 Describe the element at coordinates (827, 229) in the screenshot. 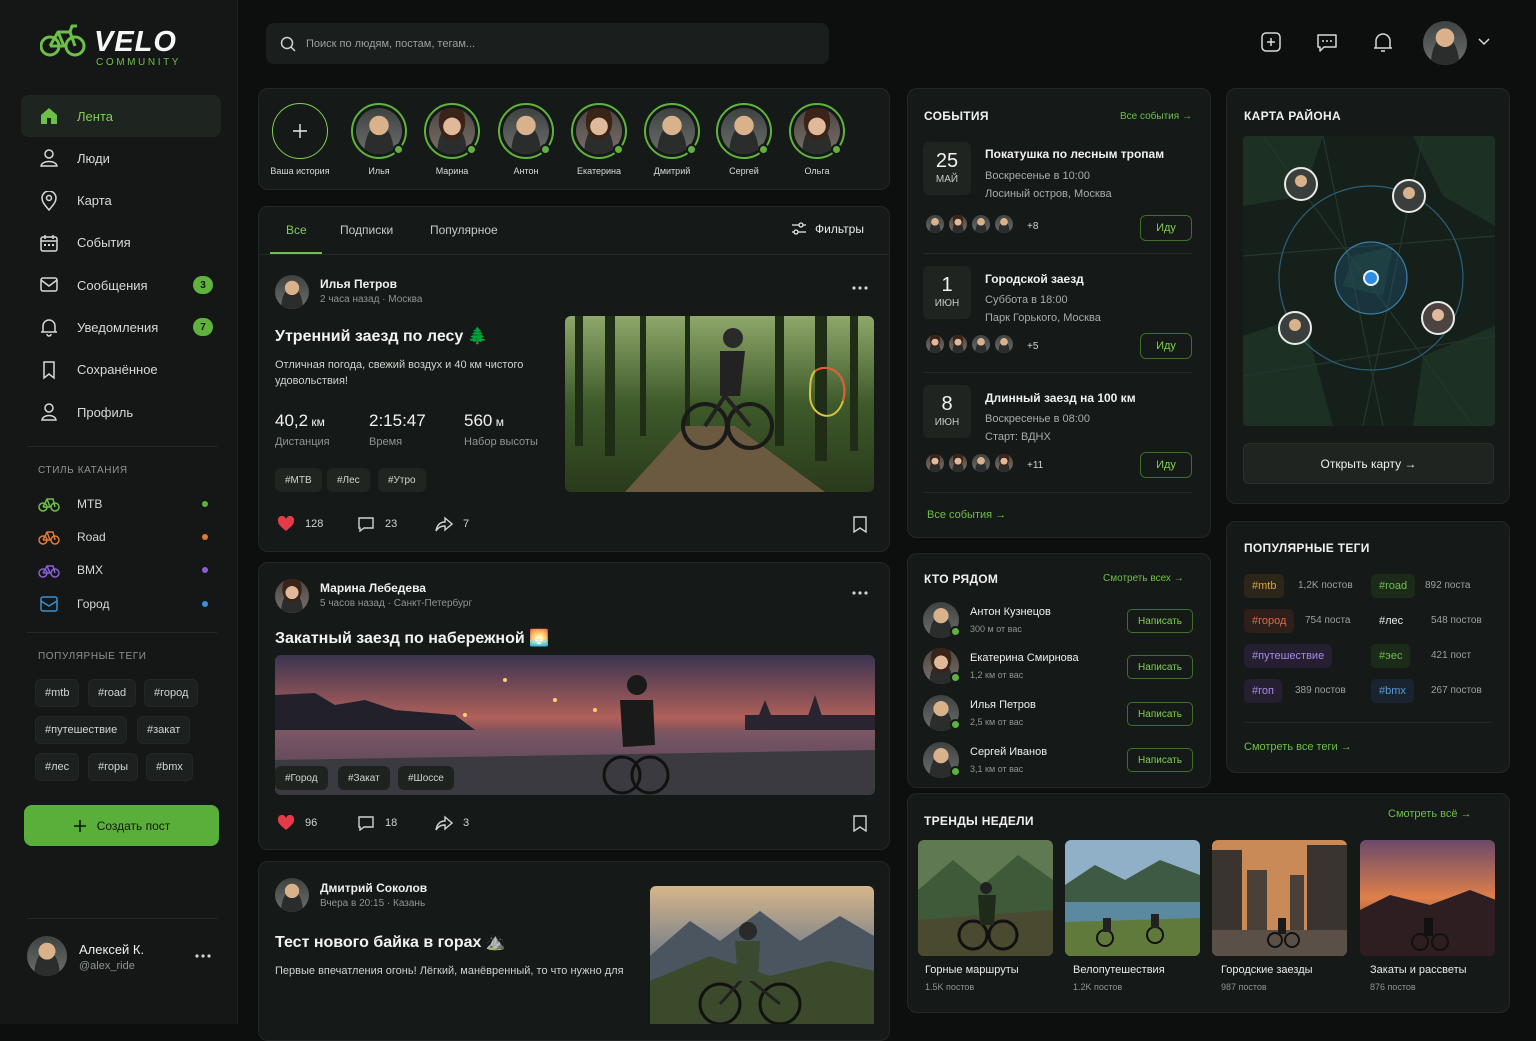

I see `filters-button: Фильтры` at that location.